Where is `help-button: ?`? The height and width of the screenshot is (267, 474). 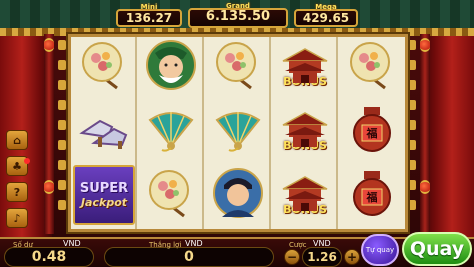 help-button: ? is located at coordinates (17, 192).